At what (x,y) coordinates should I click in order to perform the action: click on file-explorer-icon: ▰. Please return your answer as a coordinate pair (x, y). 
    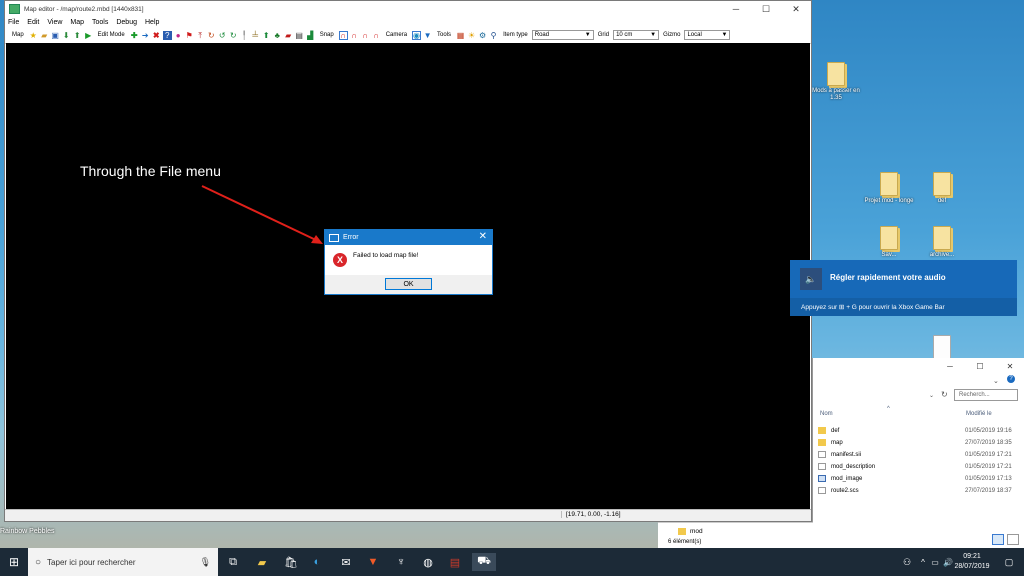
    Looking at the image, I should click on (262, 562).